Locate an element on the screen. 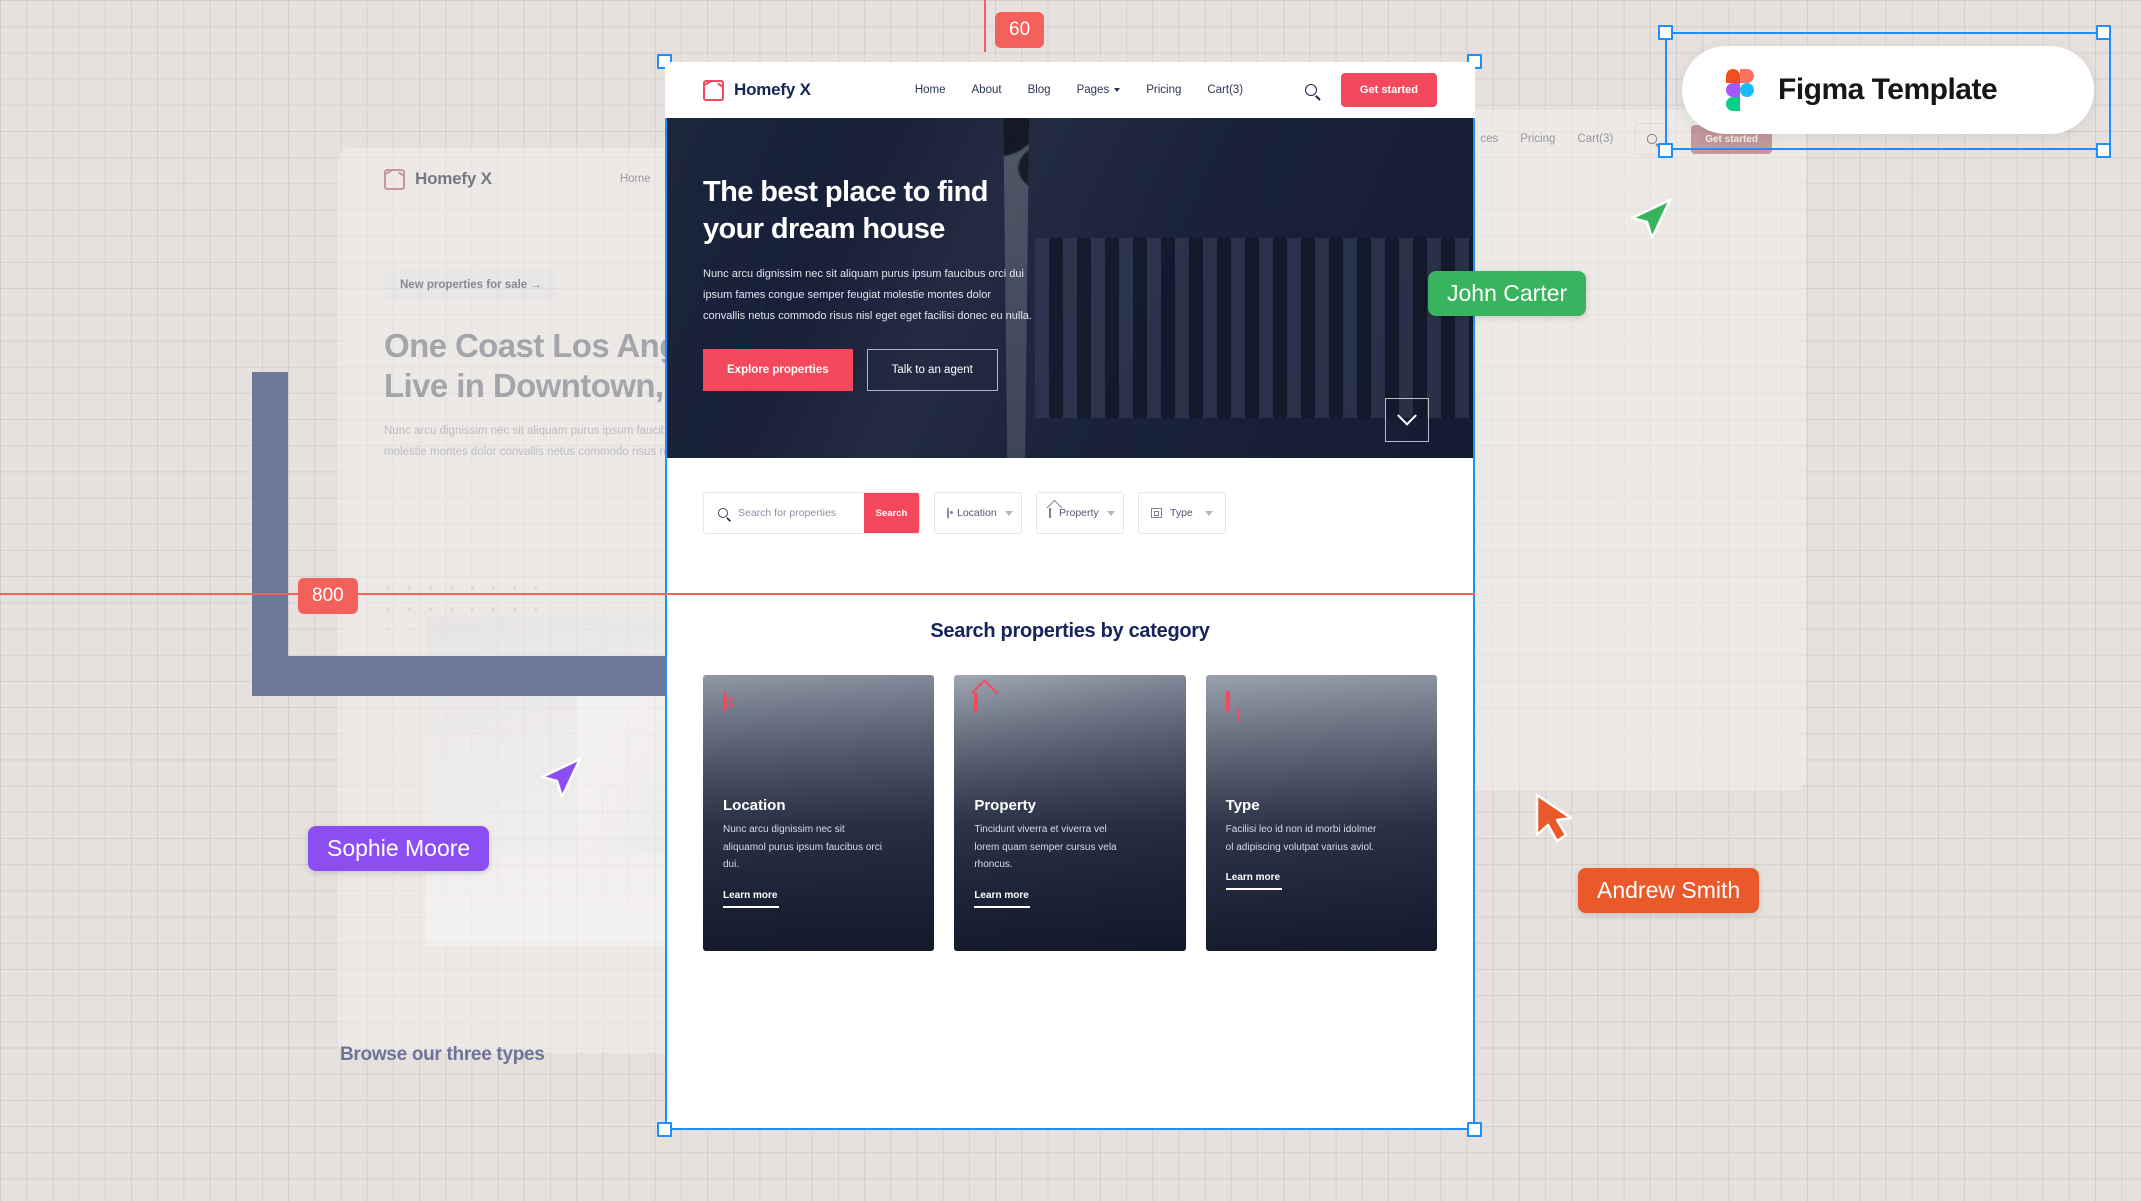 The width and height of the screenshot is (2141, 1201). filter-property: Property is located at coordinates (1080, 513).